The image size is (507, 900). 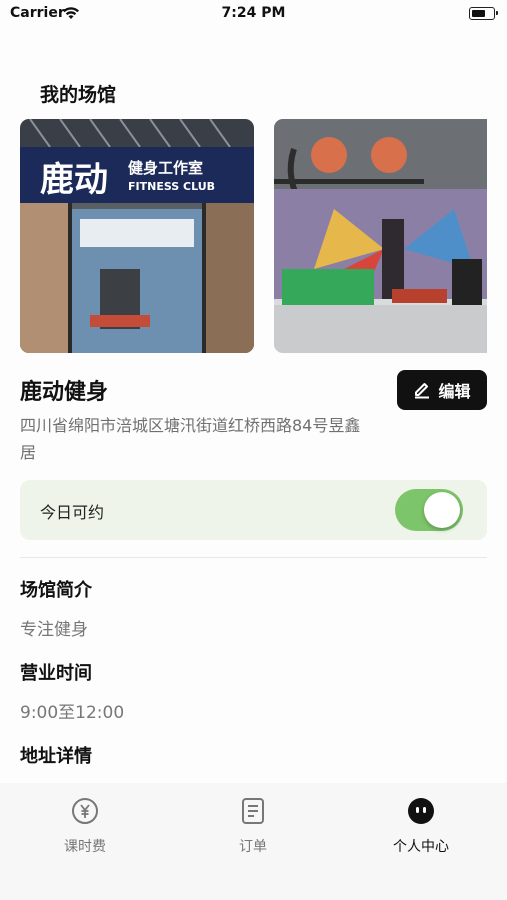 I want to click on address-detail-title: 地址详情, so click(x=56, y=756).